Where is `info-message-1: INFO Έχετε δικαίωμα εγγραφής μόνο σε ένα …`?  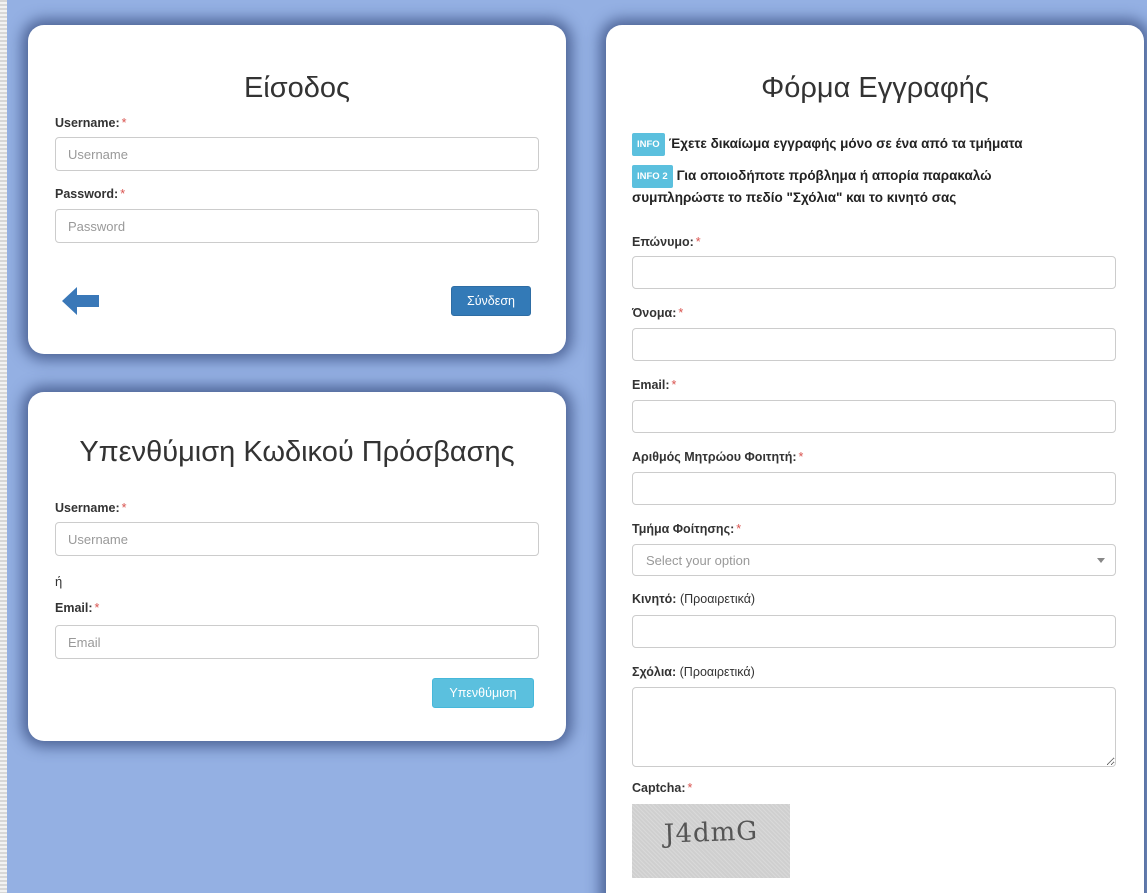
info-message-1: INFO Έχετε δικαίωμα εγγραφής μόνο σε ένα … is located at coordinates (872, 144).